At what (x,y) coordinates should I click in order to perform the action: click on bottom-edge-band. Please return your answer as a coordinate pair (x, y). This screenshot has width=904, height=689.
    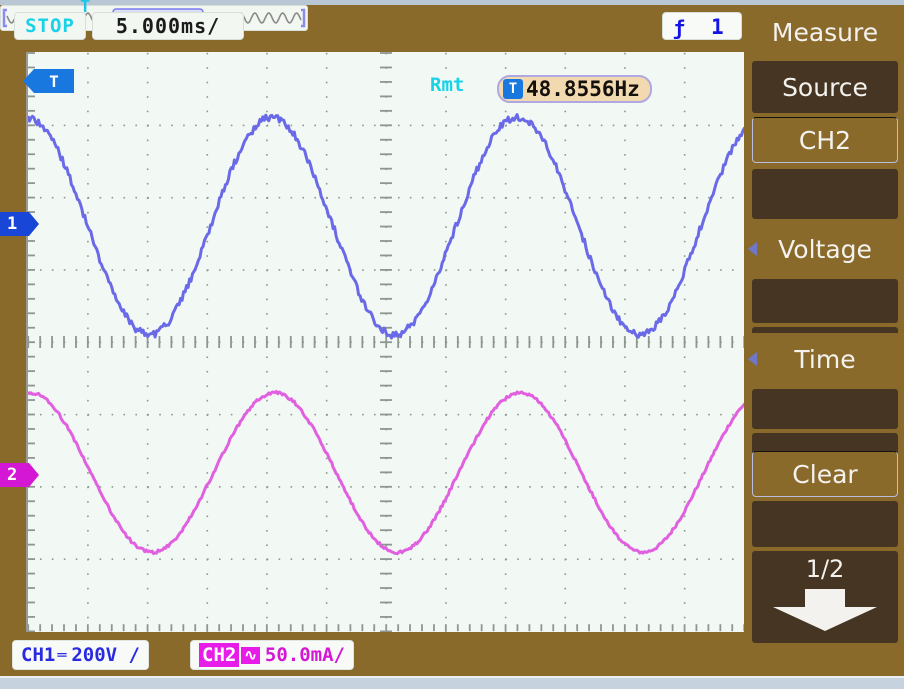
    Looking at the image, I should click on (452, 682).